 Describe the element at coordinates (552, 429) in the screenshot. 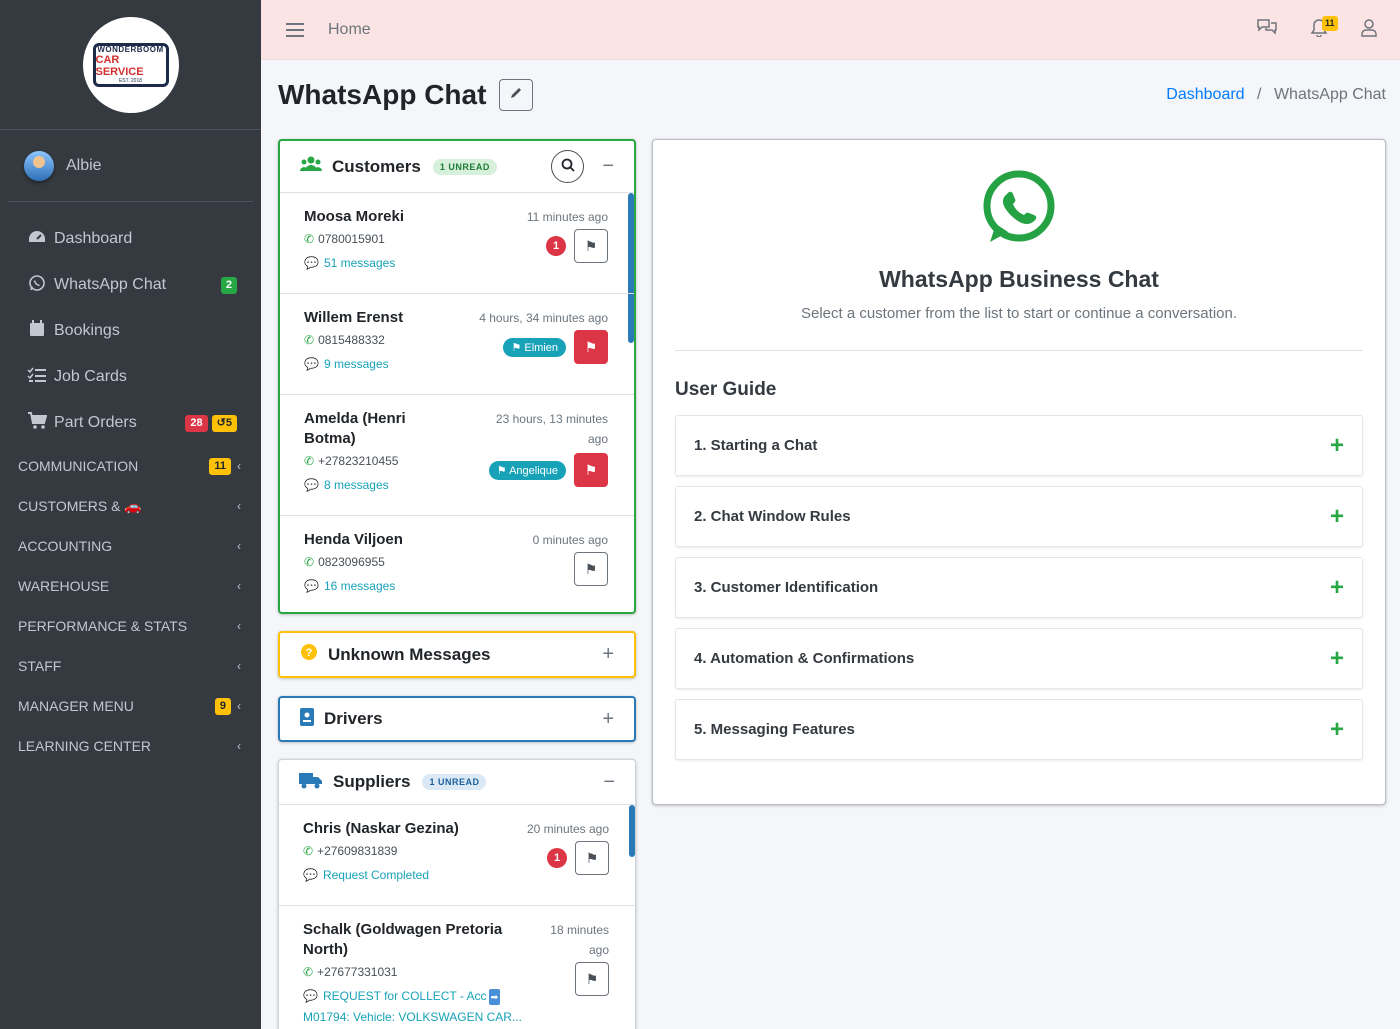

I see `last-message-time: 23 hours, 13 minutes ago` at that location.